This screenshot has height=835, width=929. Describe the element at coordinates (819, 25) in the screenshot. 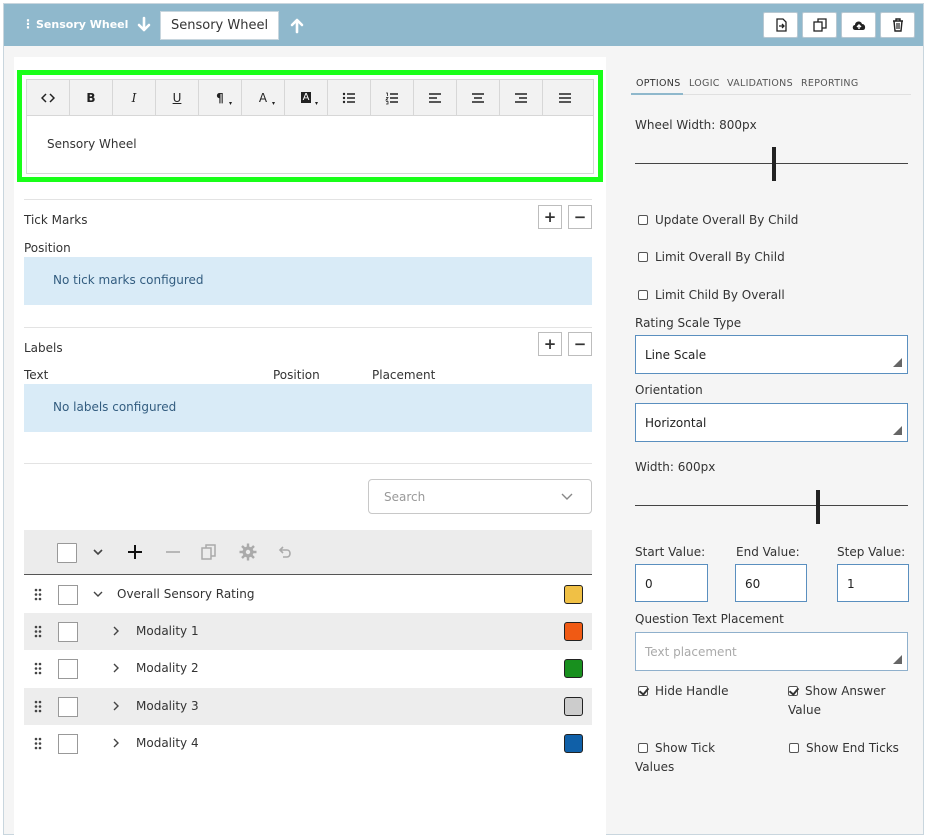

I see `duplicate-button` at that location.